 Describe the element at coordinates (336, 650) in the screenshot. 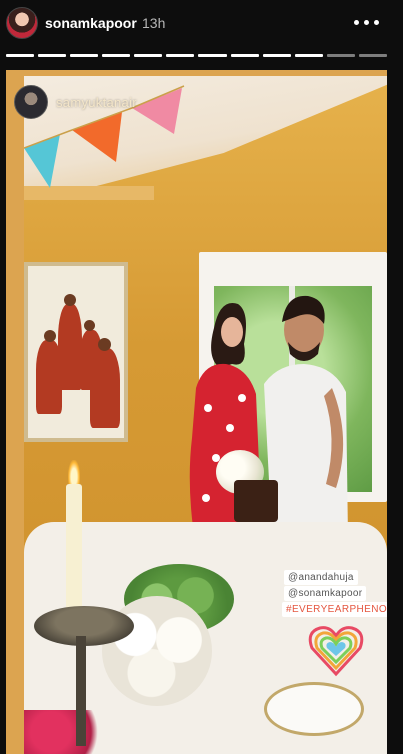

I see `rainbow-heart-sticker-icon` at that location.